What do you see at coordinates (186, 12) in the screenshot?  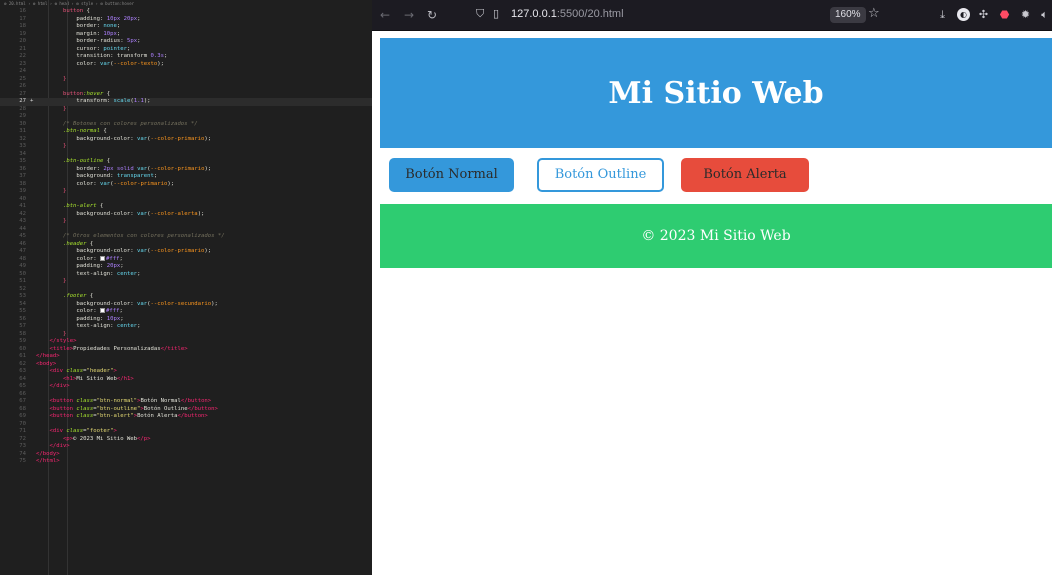 I see `code-line: 16 button {` at bounding box center [186, 12].